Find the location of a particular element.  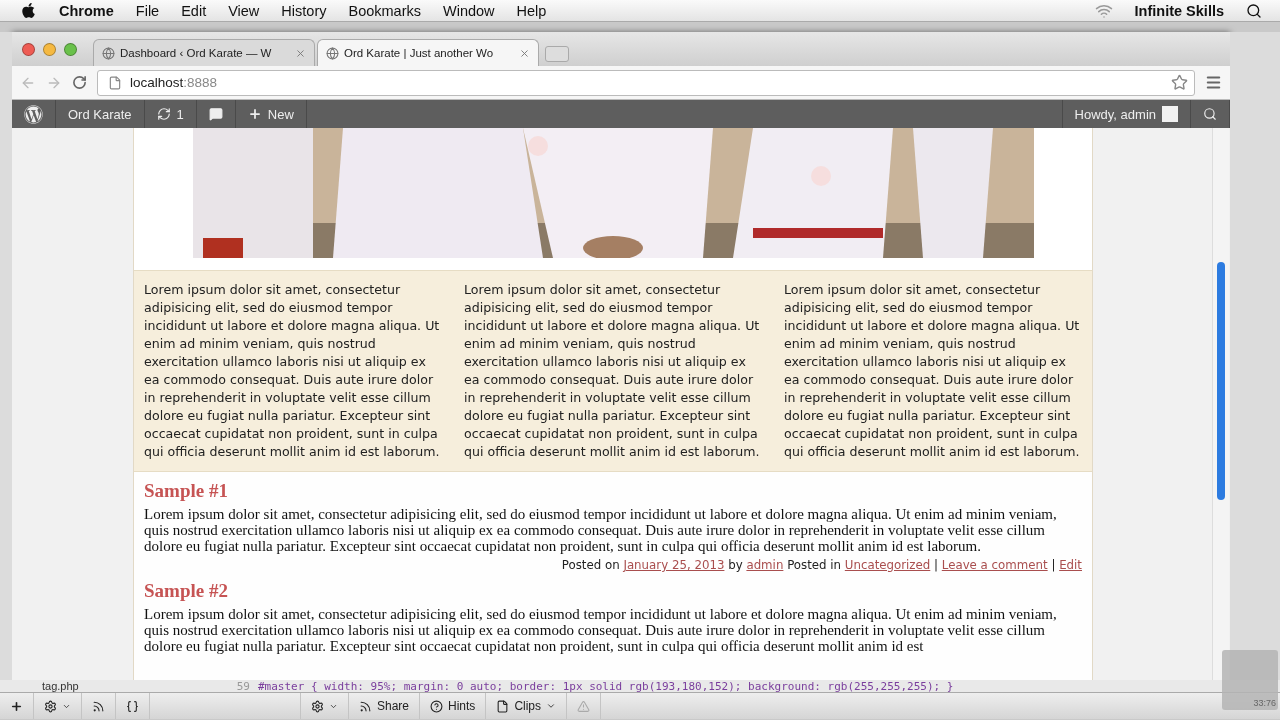

apple-icon is located at coordinates (28, 10).